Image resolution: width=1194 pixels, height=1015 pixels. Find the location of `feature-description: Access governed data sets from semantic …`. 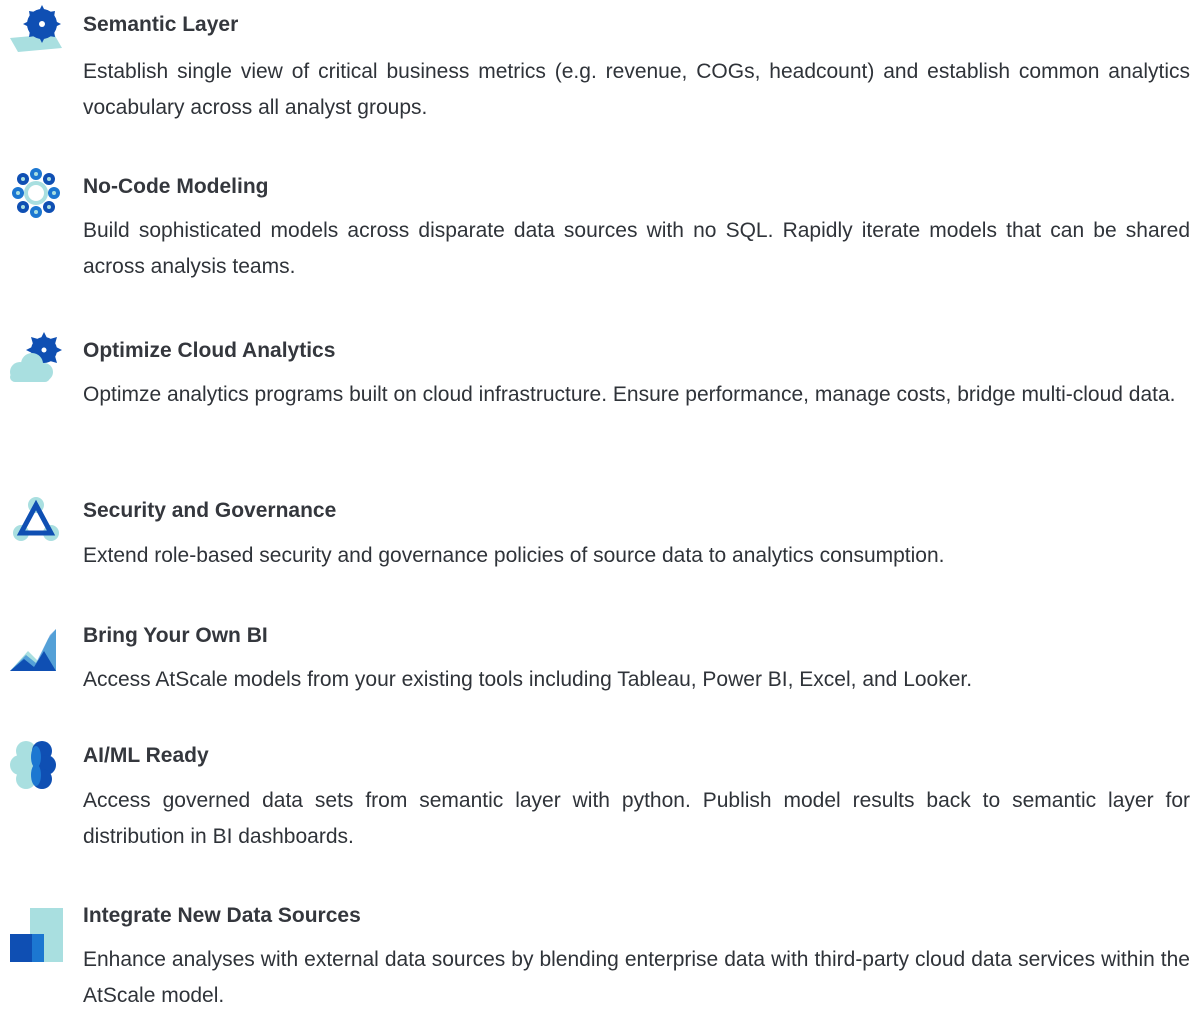

feature-description: Access governed data sets from semantic … is located at coordinates (636, 818).